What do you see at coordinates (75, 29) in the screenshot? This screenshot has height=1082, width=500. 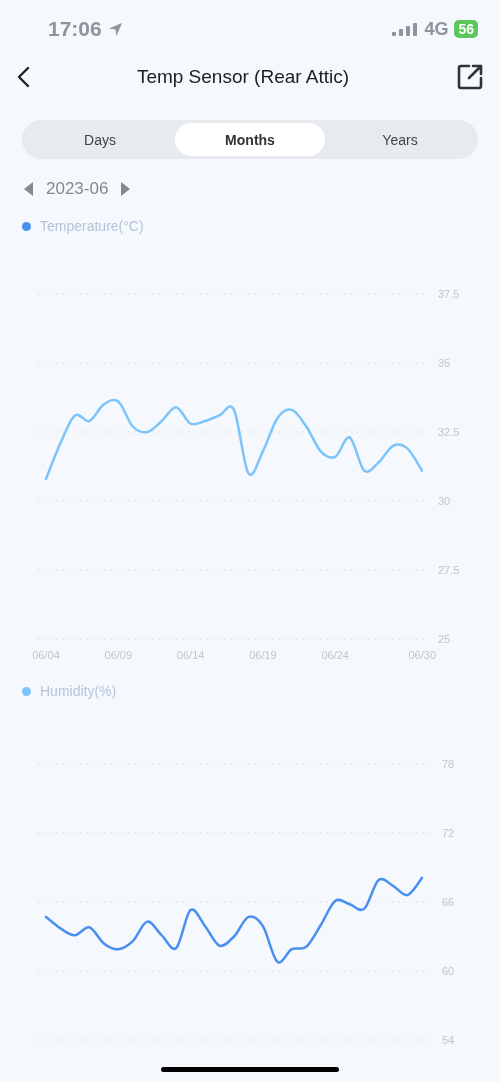 I see `status-time: 17:06` at bounding box center [75, 29].